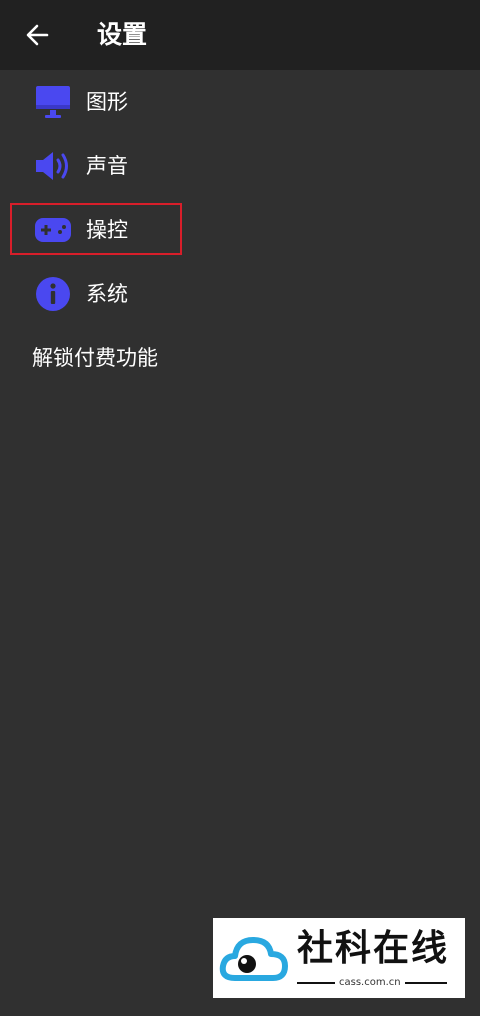 Image resolution: width=480 pixels, height=1016 pixels. What do you see at coordinates (373, 948) in the screenshot?
I see `watermark-brand: 社科在线` at bounding box center [373, 948].